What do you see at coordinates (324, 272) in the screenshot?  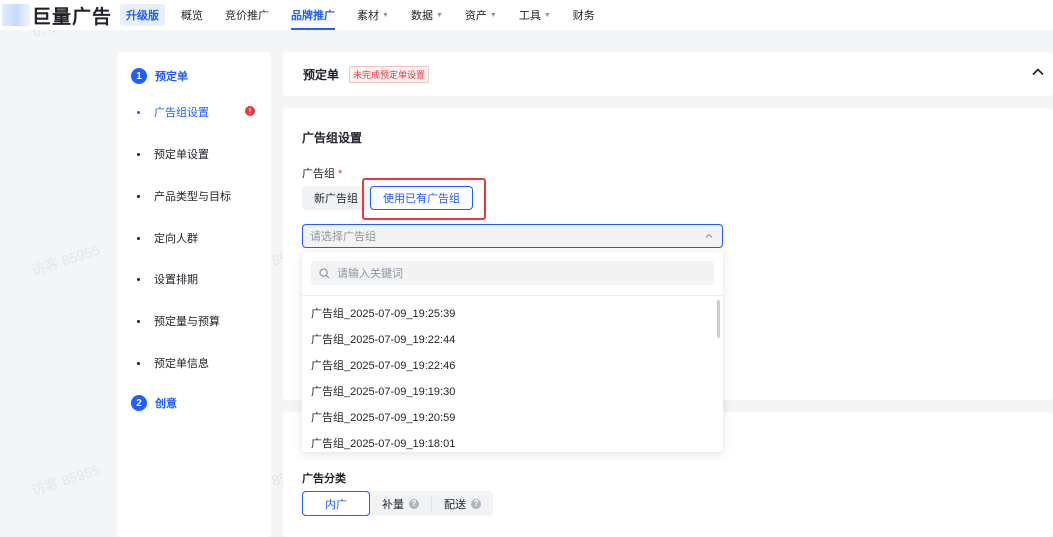 I see `search-icon` at bounding box center [324, 272].